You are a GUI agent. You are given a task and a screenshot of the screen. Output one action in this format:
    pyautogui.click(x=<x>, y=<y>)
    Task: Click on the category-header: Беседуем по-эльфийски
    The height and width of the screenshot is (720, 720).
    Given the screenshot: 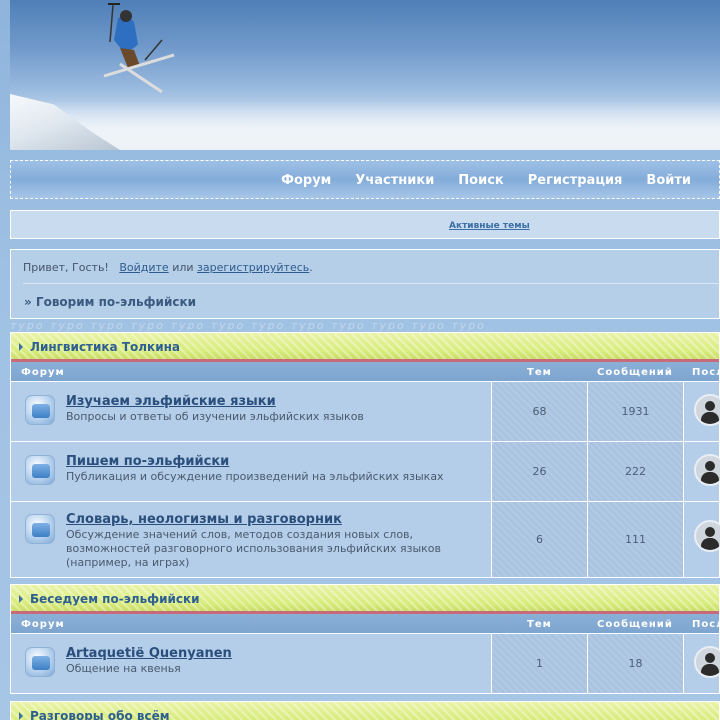 What is the action you would take?
    pyautogui.click(x=365, y=599)
    